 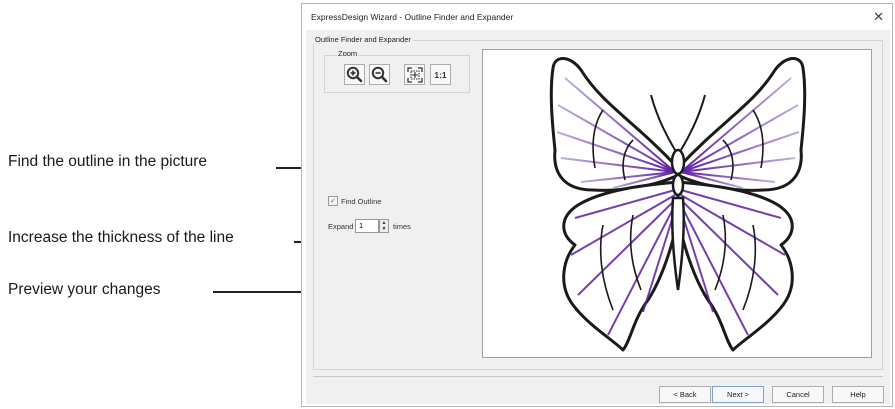 I want to click on zoom-in-icon, so click(x=354, y=74).